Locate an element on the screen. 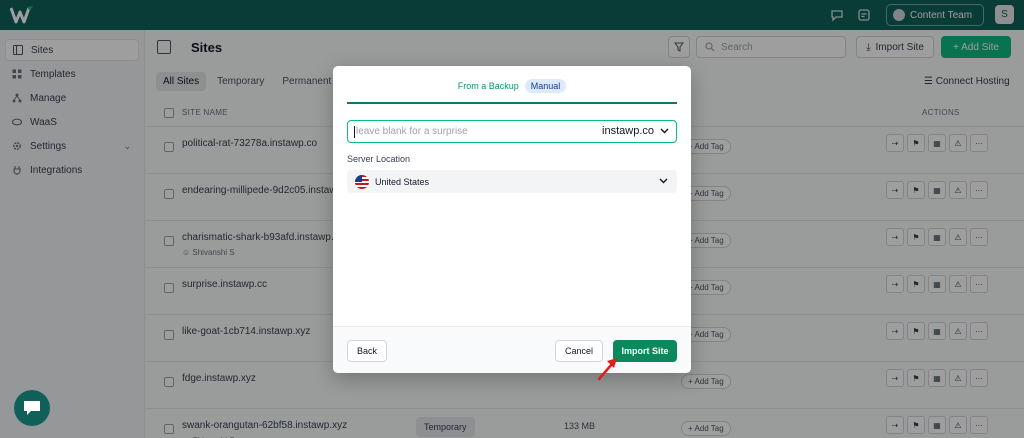  server-location-label: Server Location is located at coordinates (379, 159).